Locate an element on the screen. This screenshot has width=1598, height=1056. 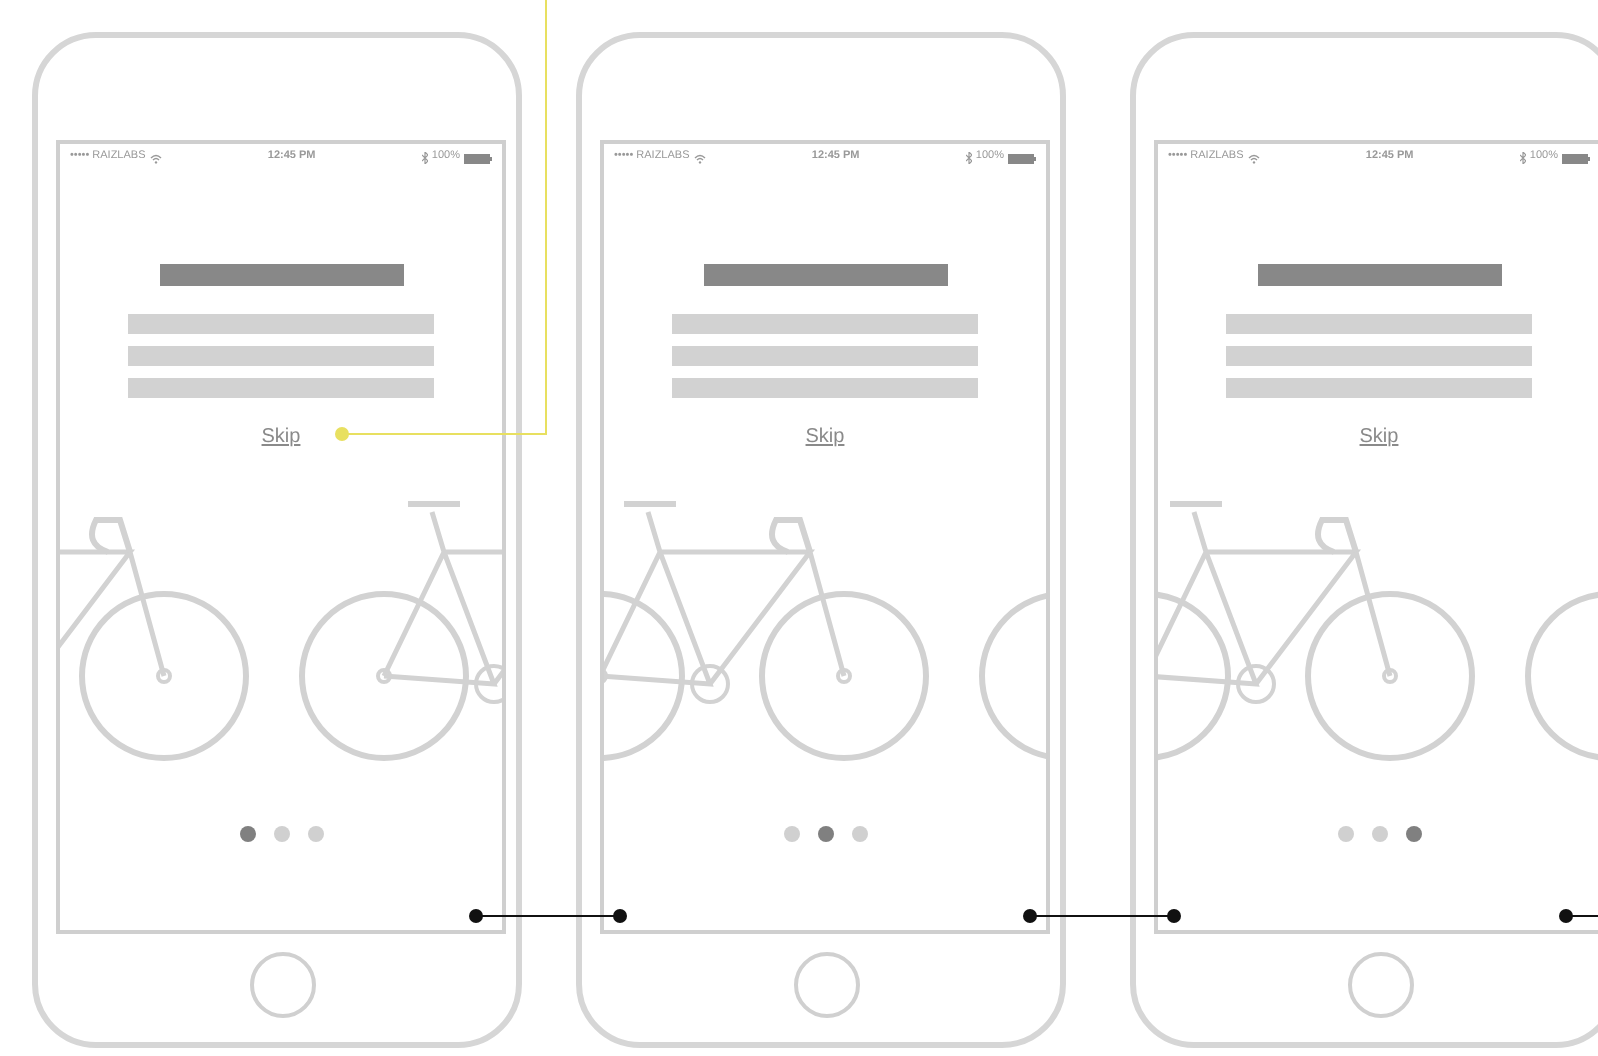
connector-line is located at coordinates (1578, 916).